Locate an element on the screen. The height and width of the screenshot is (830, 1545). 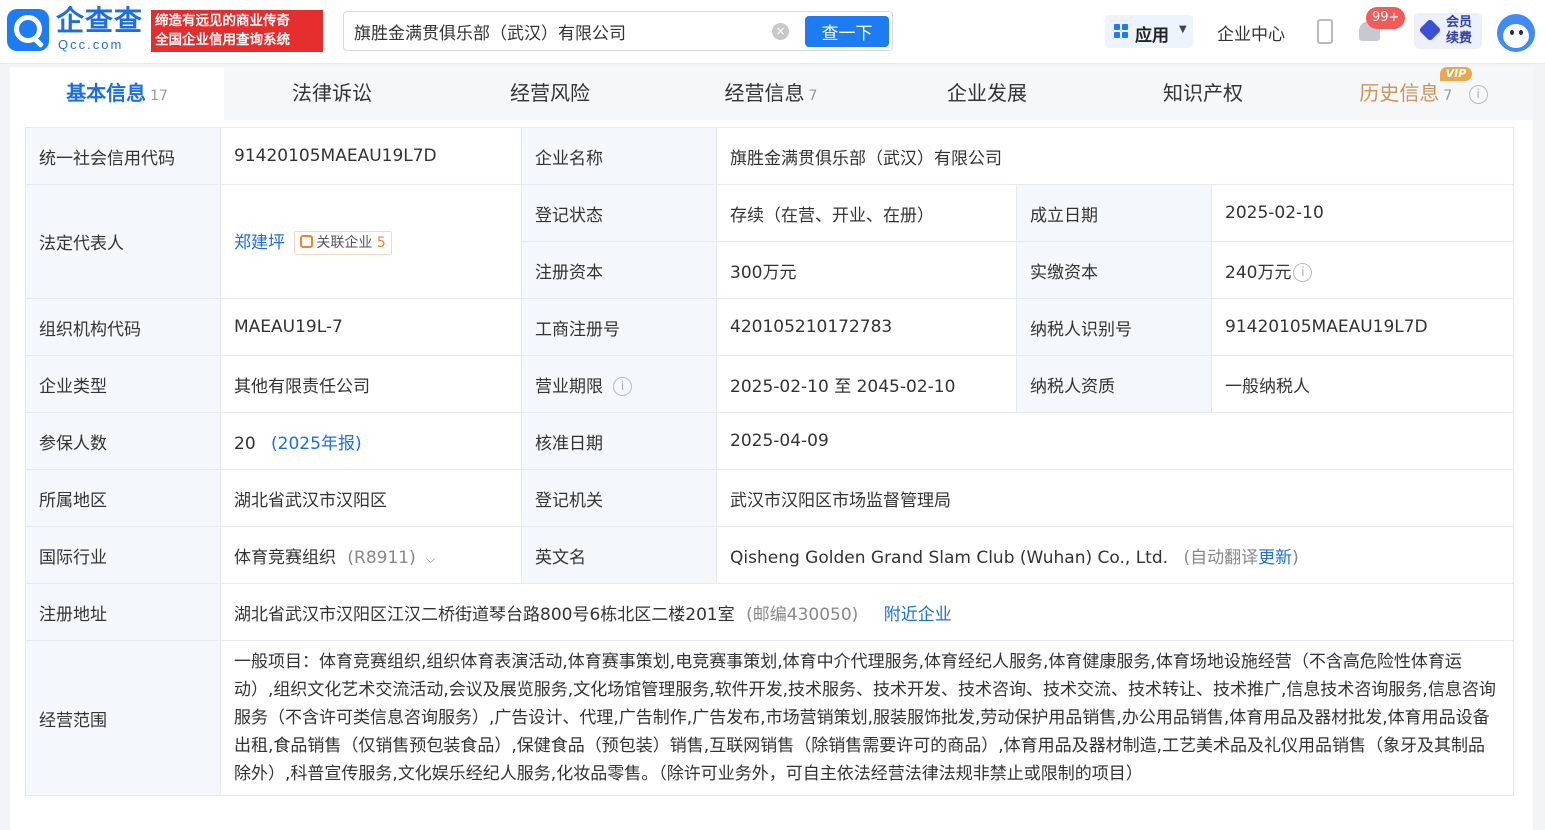
reg-status-label: 登记状态 is located at coordinates (619, 213).